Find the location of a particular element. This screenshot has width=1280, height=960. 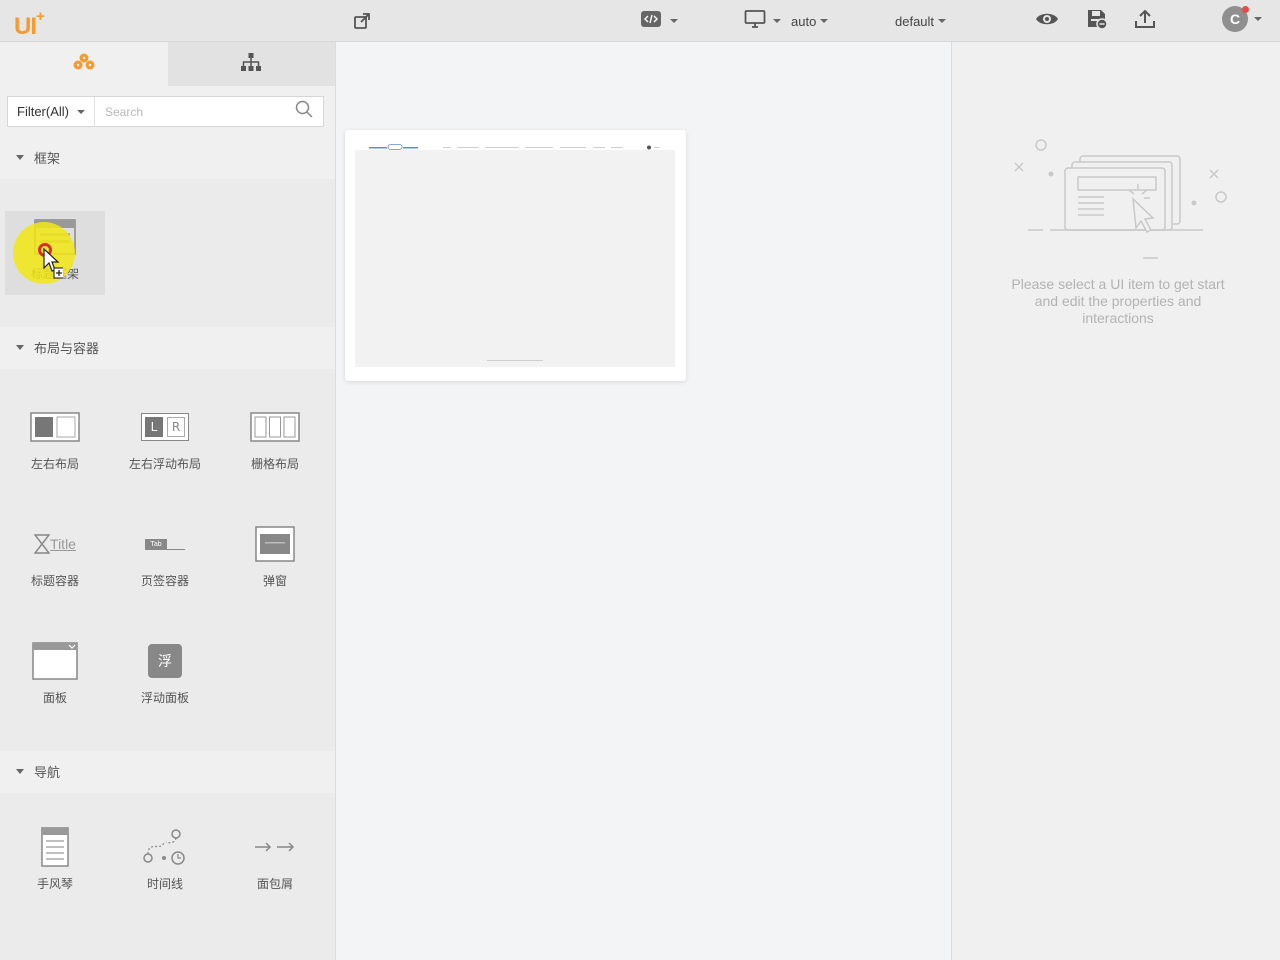

export-button is located at coordinates (1145, 21).